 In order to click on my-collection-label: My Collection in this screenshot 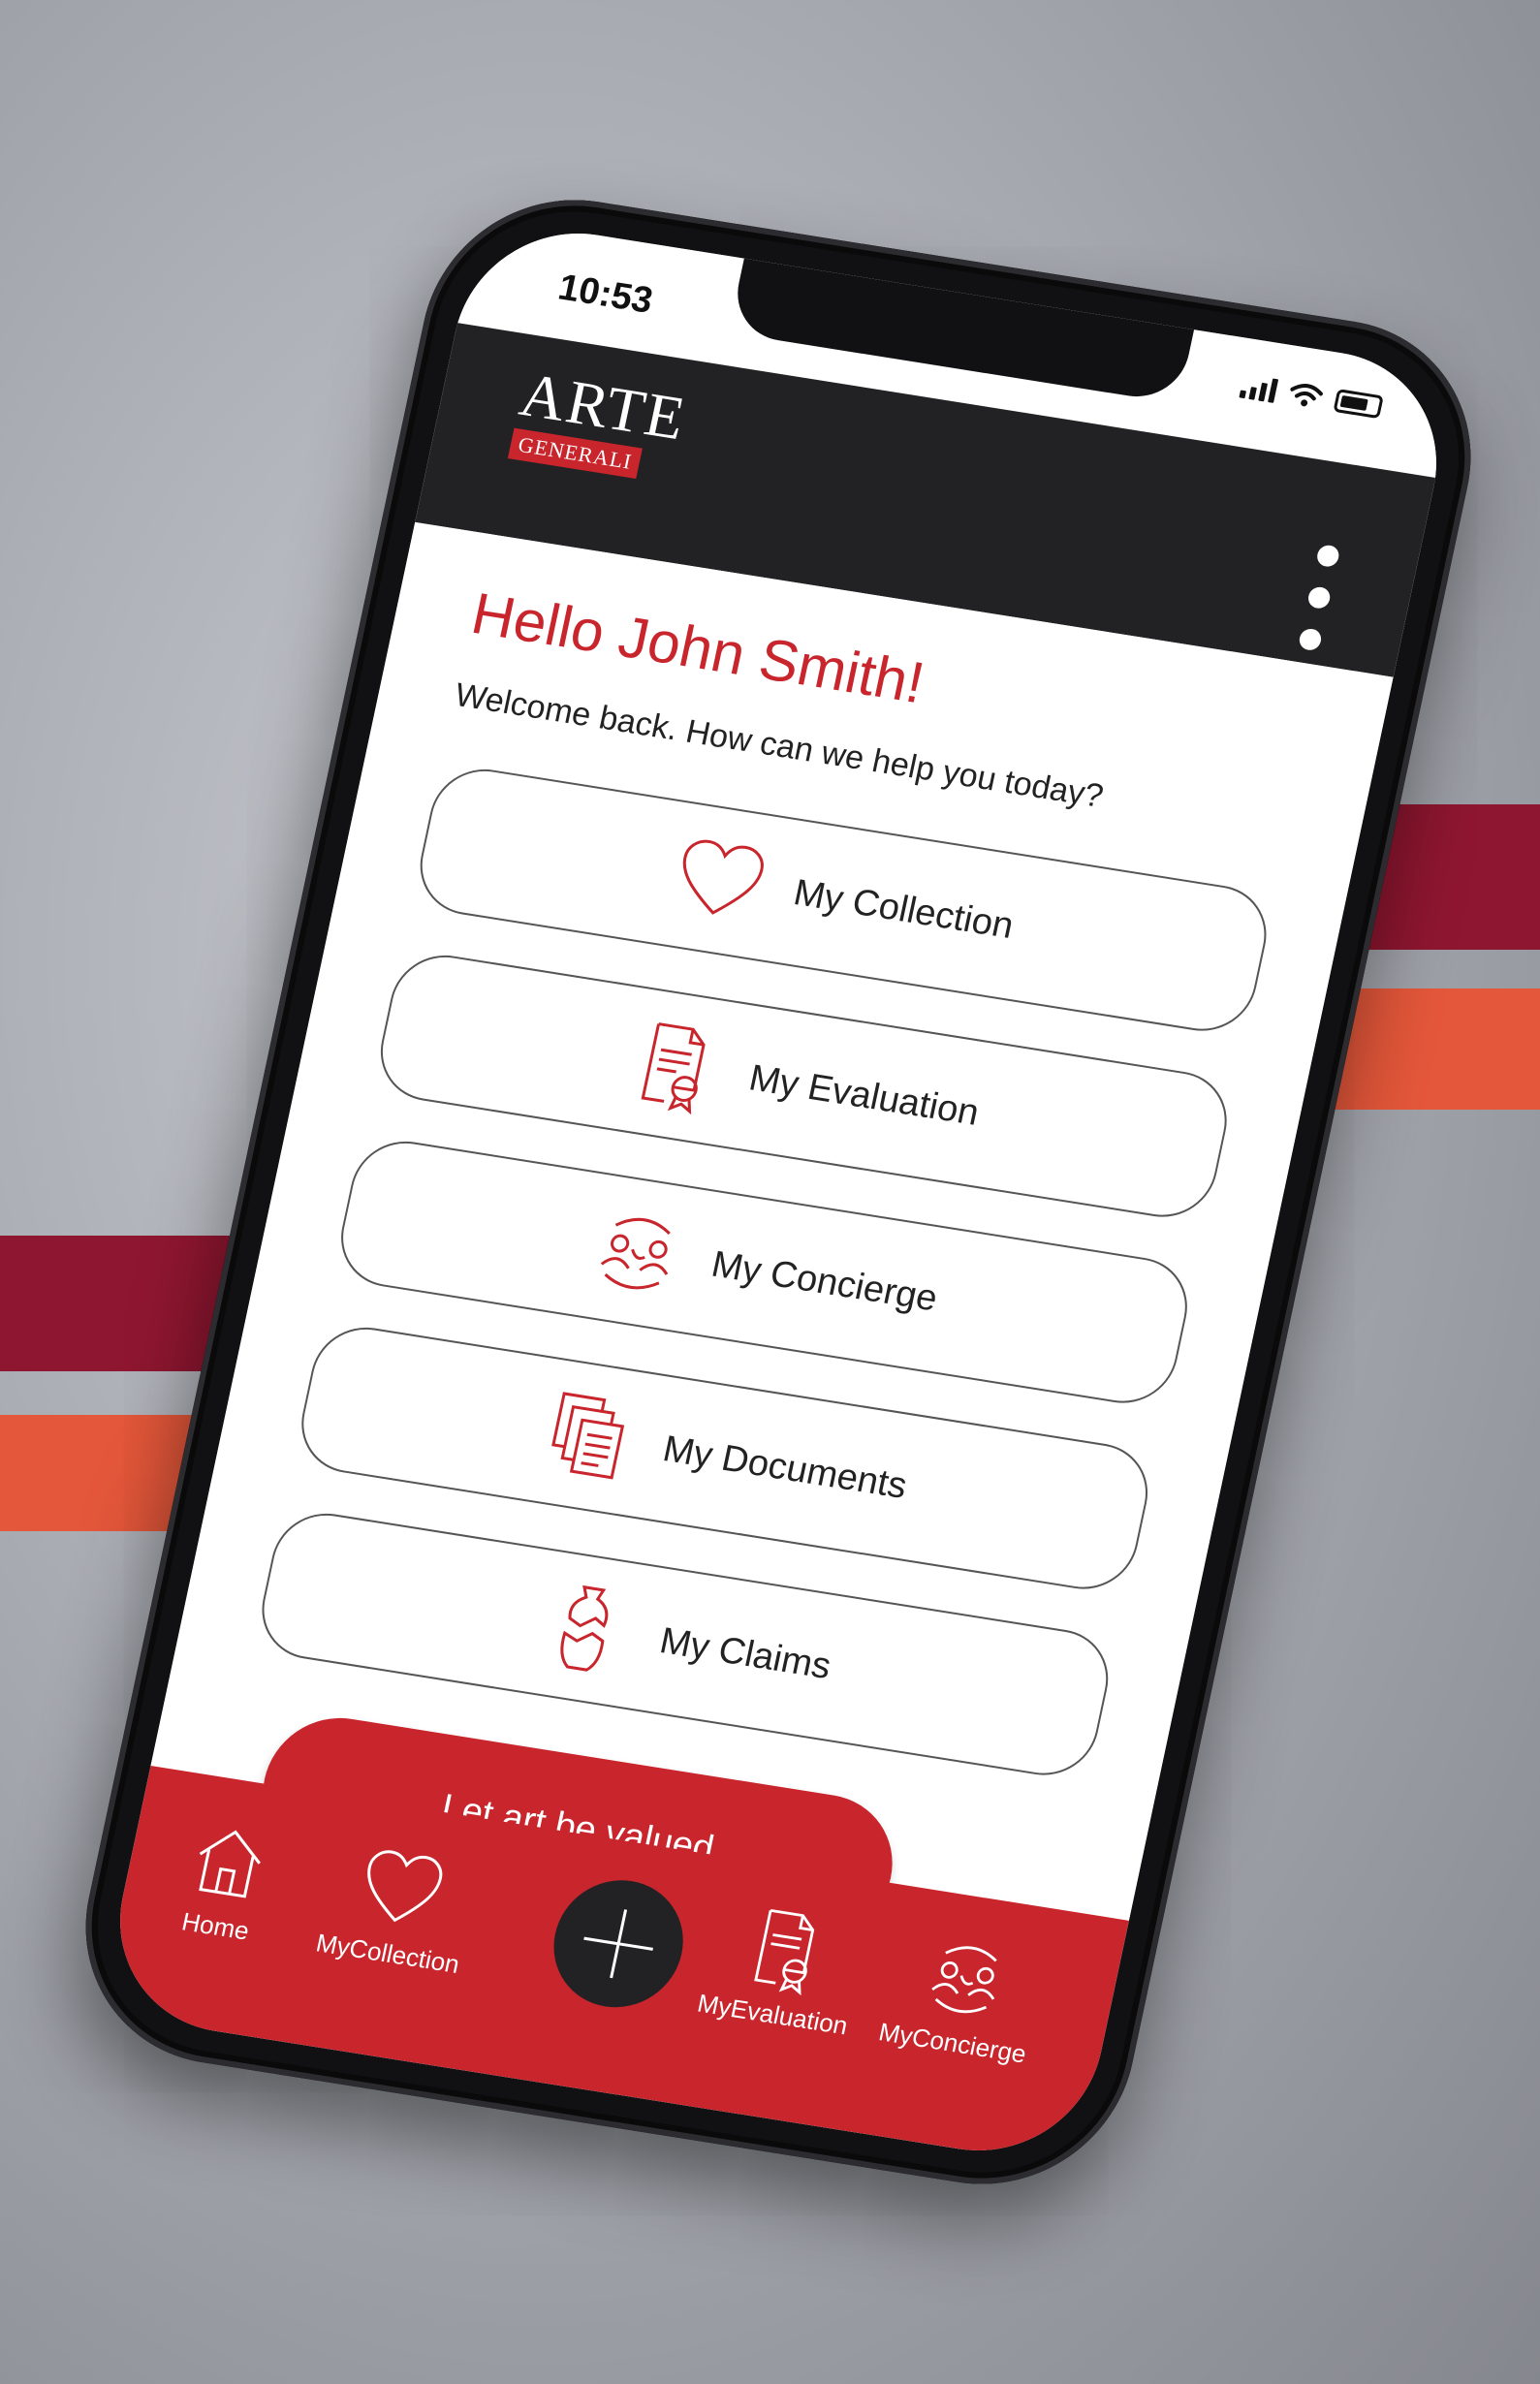, I will do `click(904, 909)`.